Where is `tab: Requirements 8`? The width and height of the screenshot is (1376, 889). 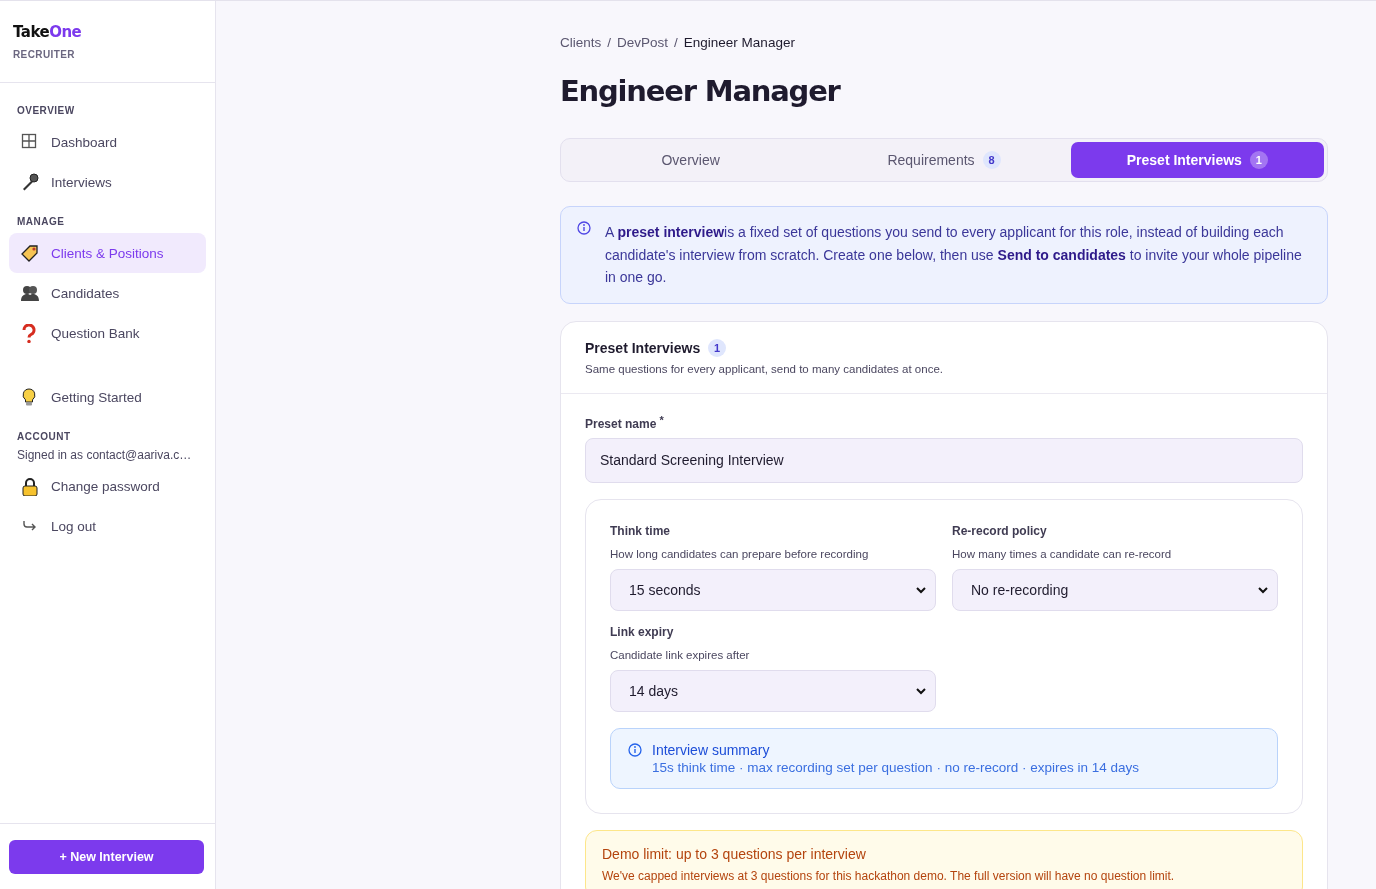
tab: Requirements 8 is located at coordinates (944, 160).